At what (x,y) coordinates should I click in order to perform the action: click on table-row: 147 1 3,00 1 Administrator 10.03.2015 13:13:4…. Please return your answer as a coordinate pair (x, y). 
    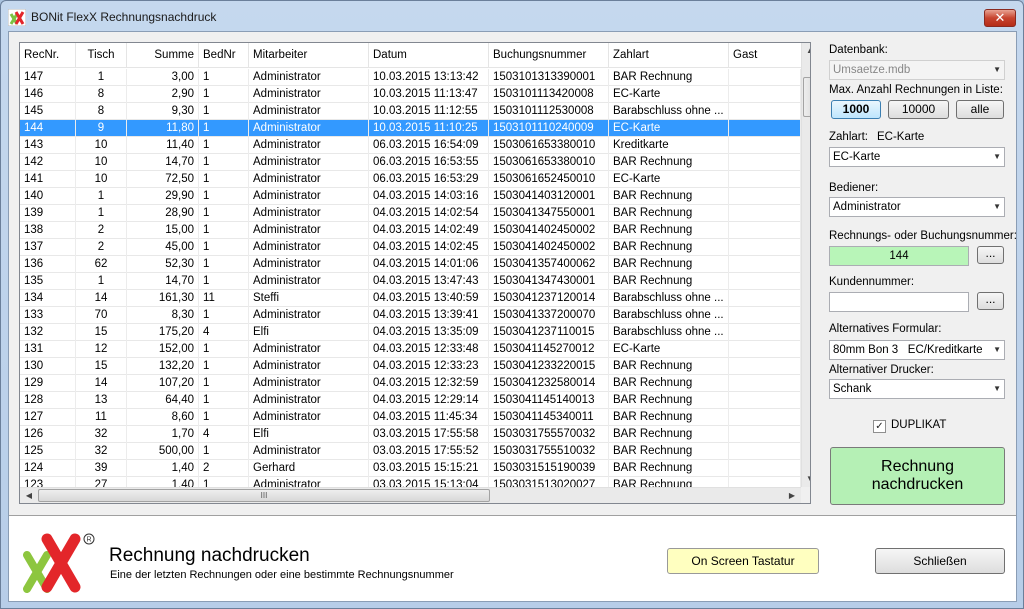
    Looking at the image, I should click on (410, 77).